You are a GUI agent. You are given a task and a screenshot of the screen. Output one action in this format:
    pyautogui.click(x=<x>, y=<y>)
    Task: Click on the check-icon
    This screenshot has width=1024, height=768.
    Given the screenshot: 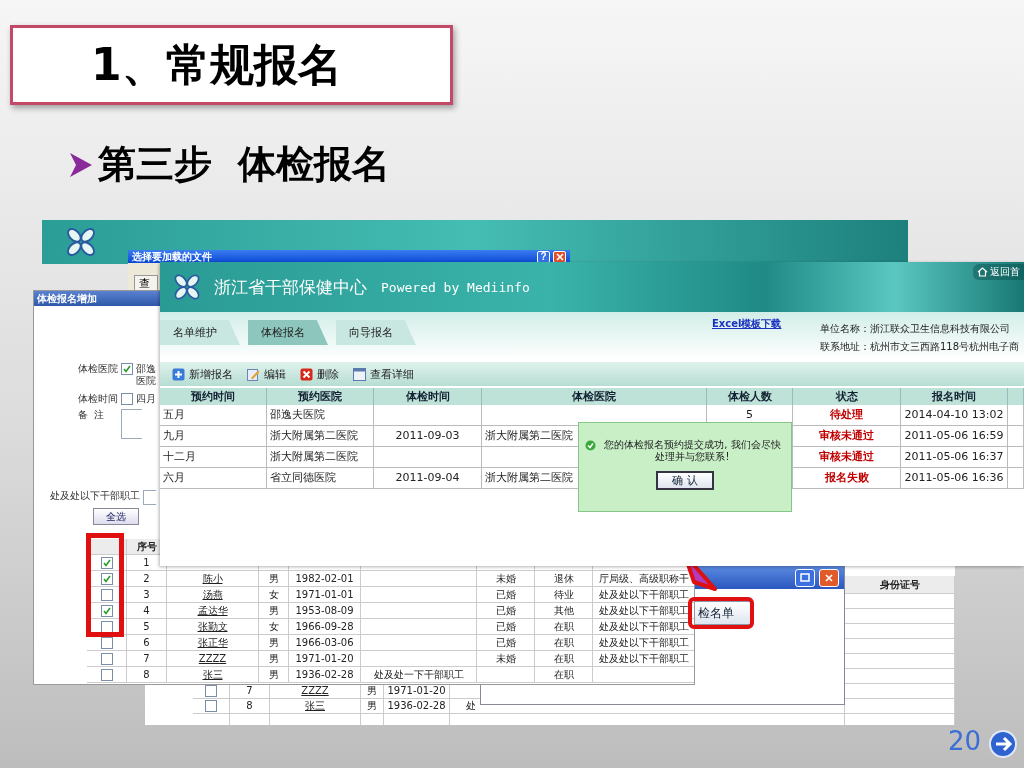 What is the action you would take?
    pyautogui.click(x=106, y=610)
    